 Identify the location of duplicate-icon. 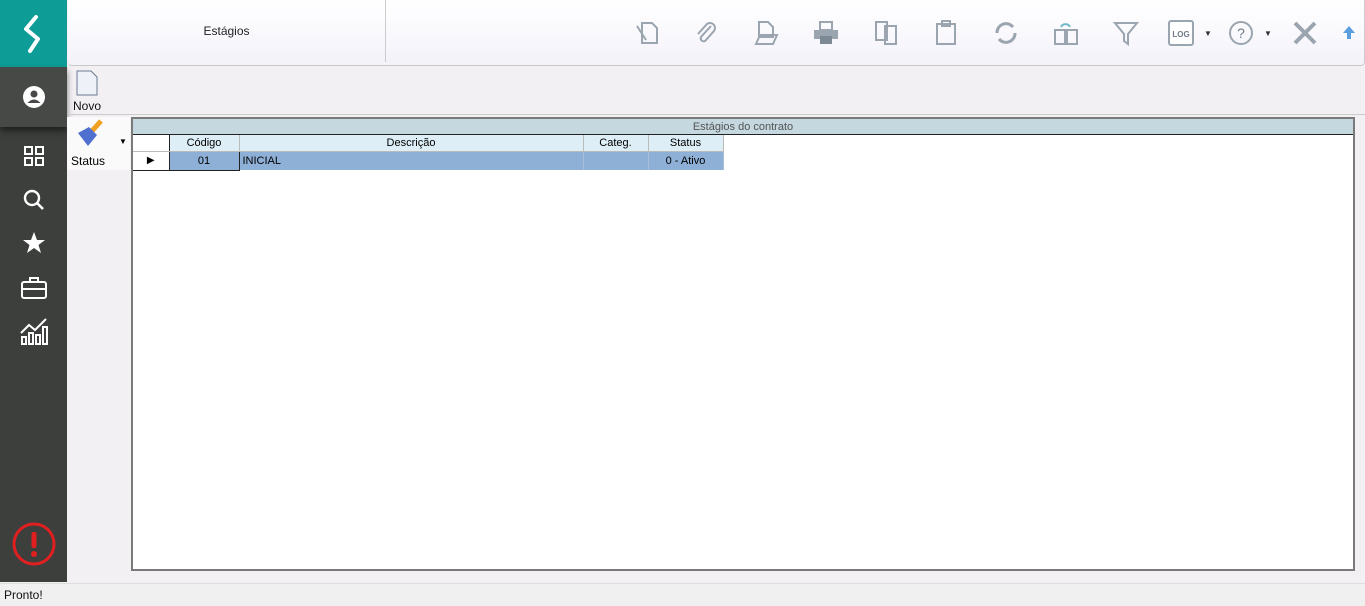
(1066, 33).